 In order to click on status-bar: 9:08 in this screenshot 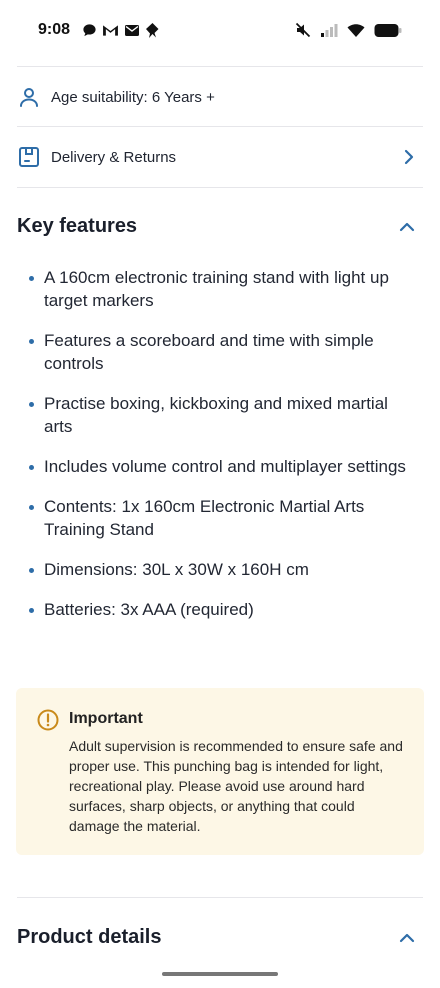, I will do `click(220, 31)`.